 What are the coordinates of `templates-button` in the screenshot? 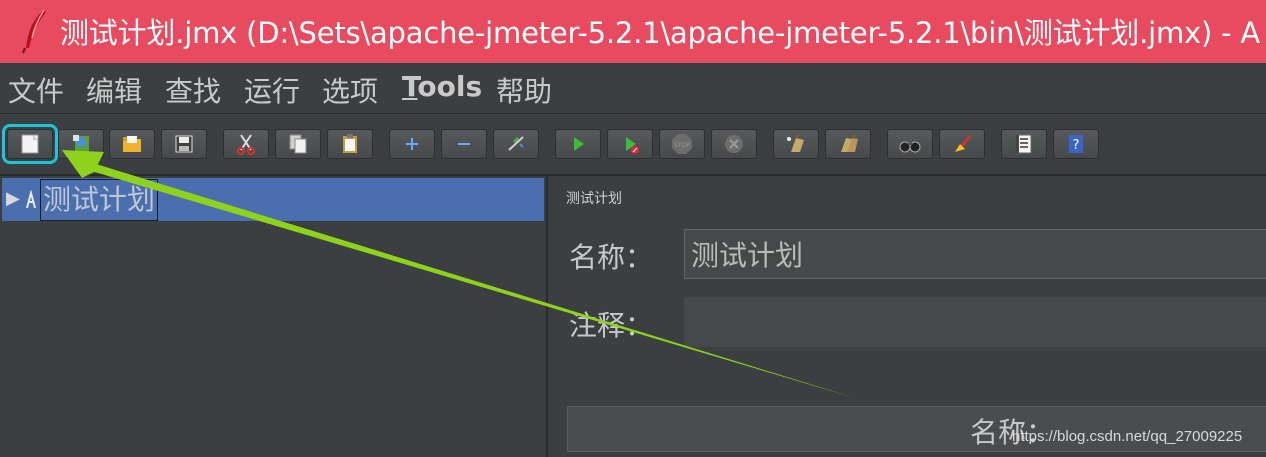 It's located at (81, 144).